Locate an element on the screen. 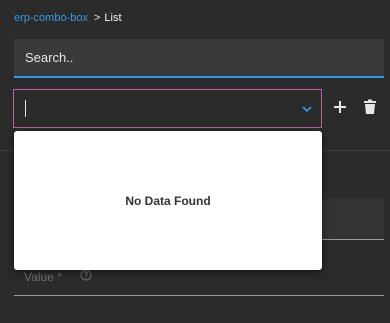 The image size is (390, 323). breadcrumb-link-erp-combo-box: erp-combo-box is located at coordinates (51, 18).